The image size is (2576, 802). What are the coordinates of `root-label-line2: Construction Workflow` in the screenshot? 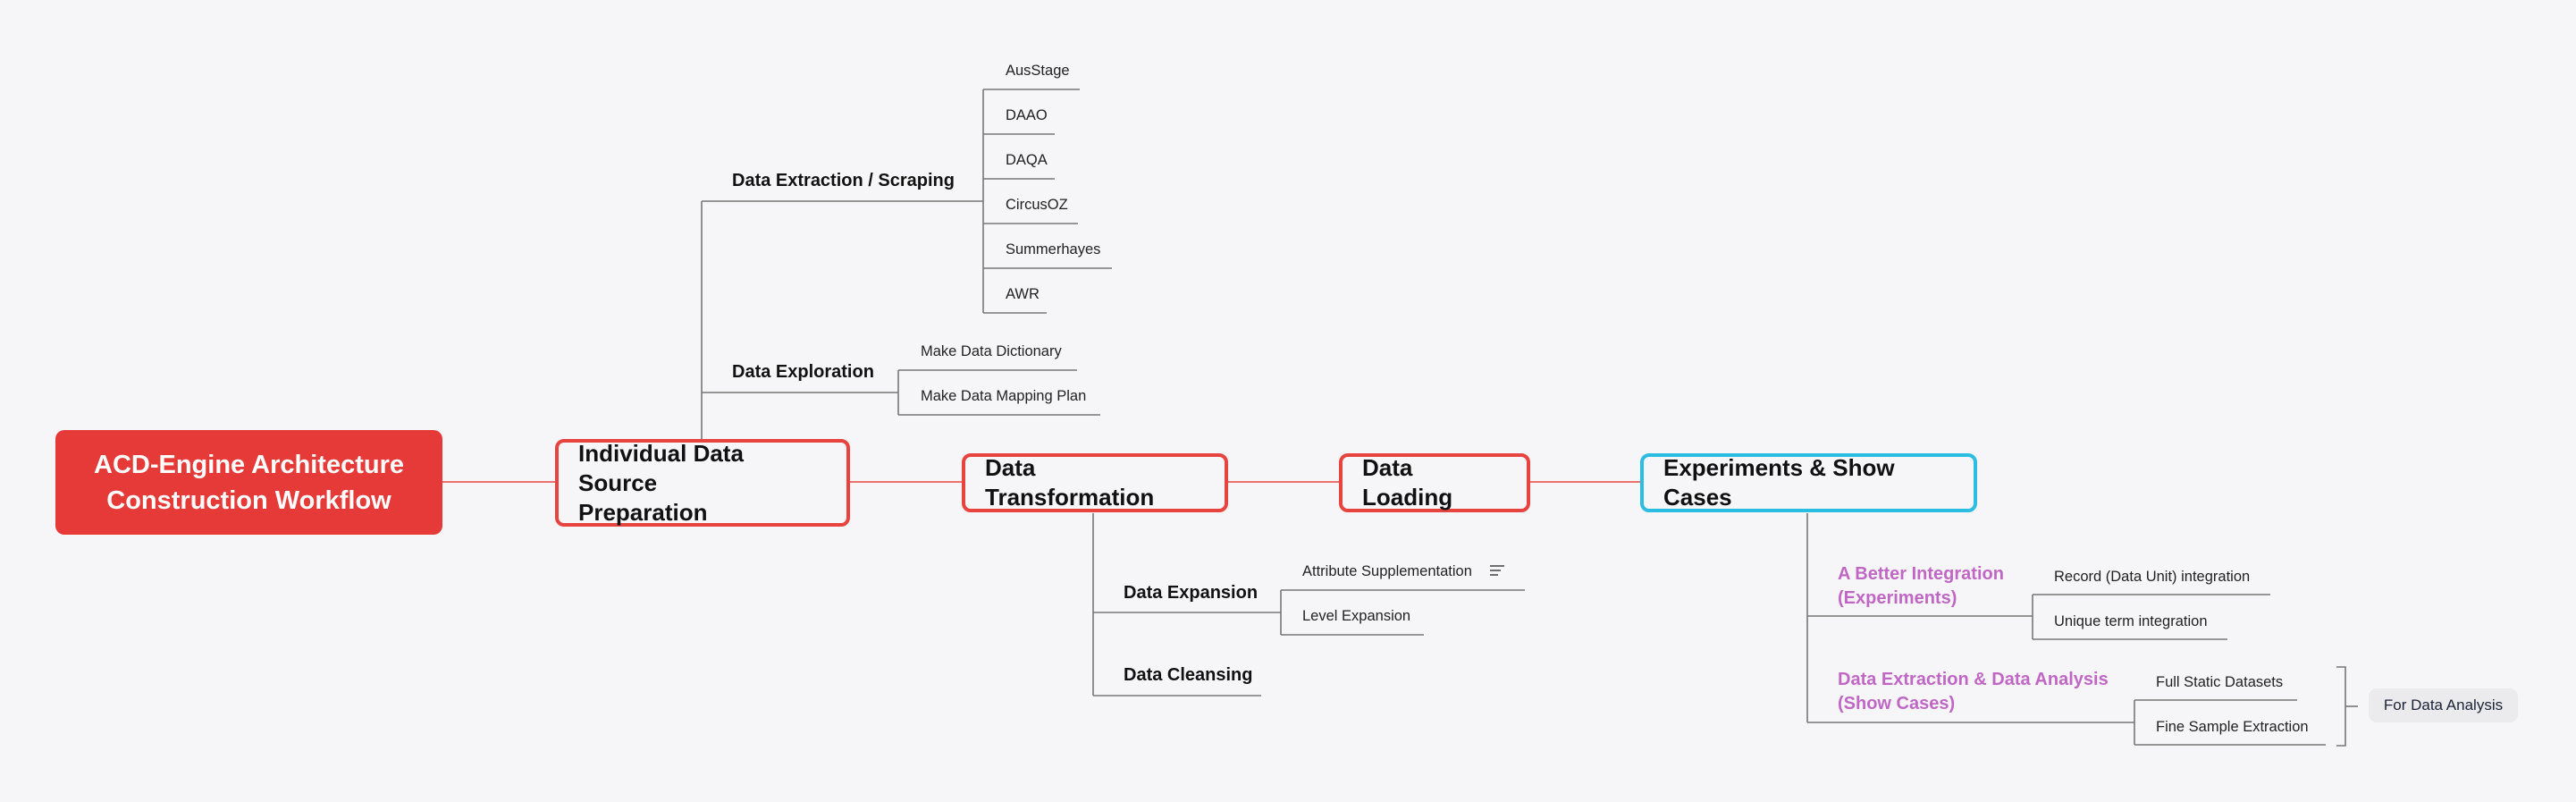 It's located at (249, 500).